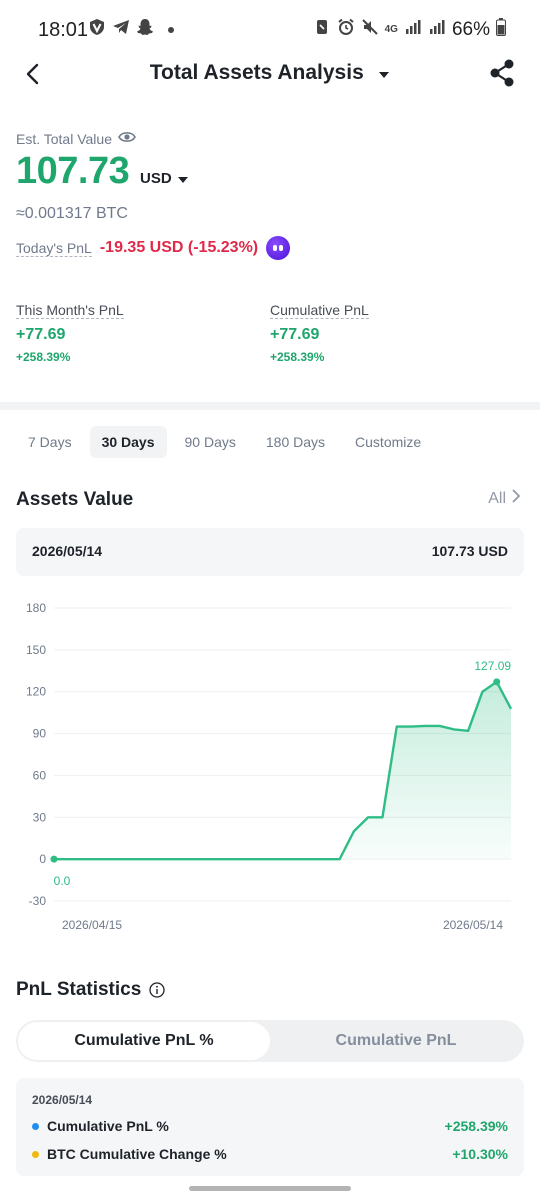 Image resolution: width=540 pixels, height=1199 pixels. Describe the element at coordinates (413, 29) in the screenshot. I see `signal-icon` at that location.